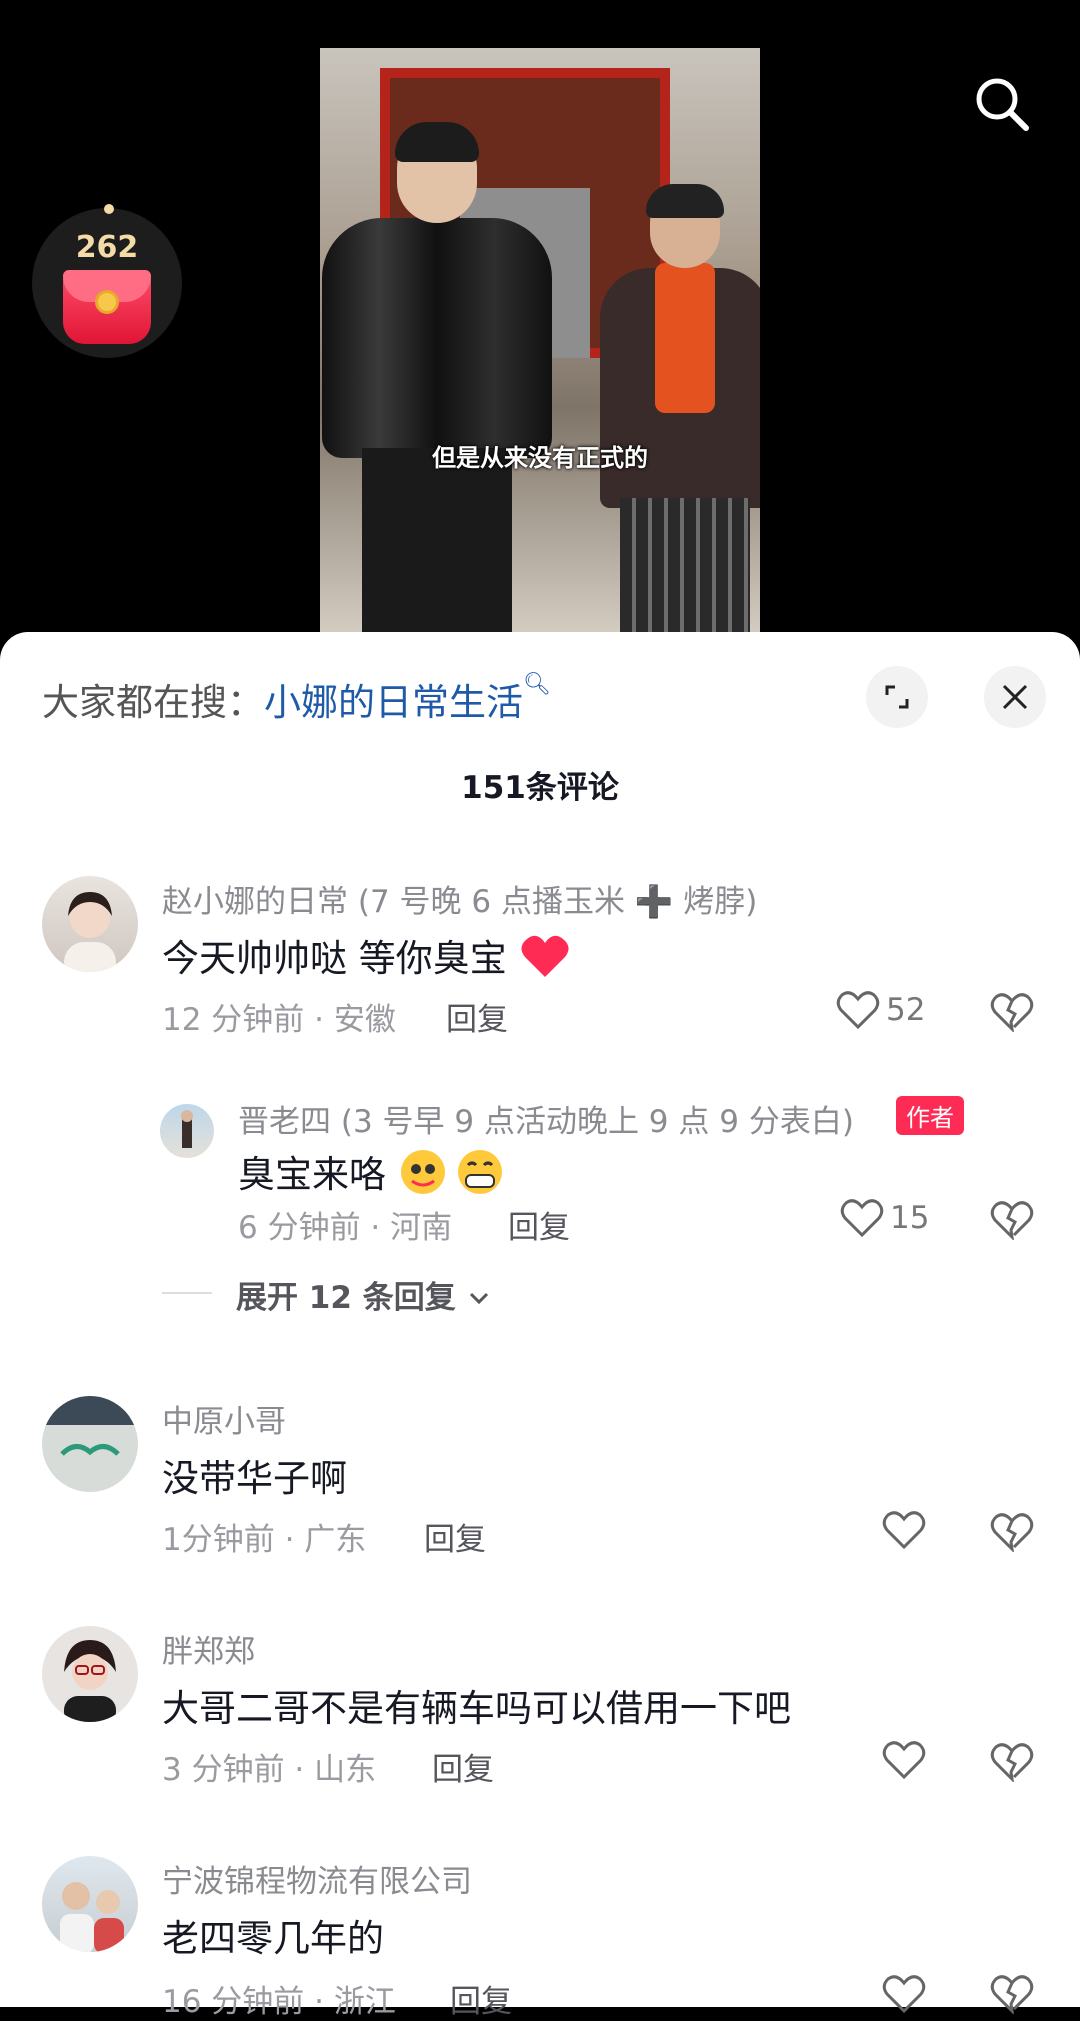  Describe the element at coordinates (545, 960) in the screenshot. I see `heart-emoji-icon` at that location.